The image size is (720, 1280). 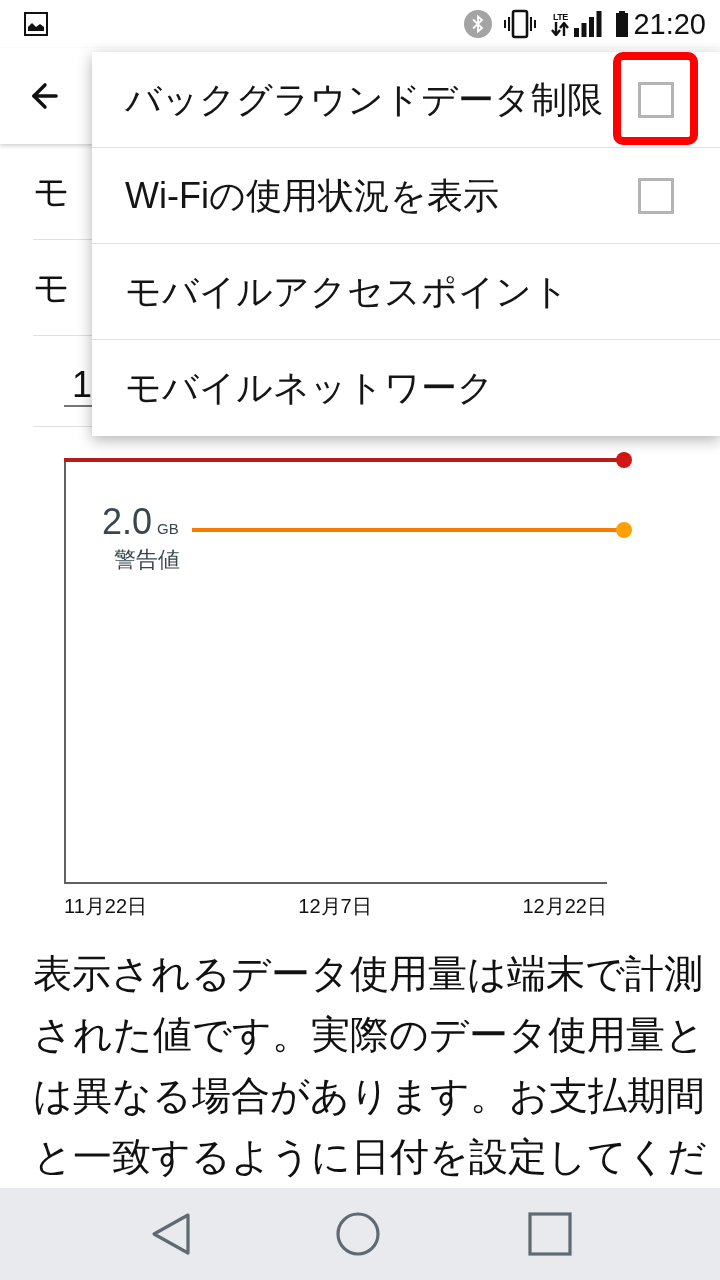 I want to click on bluetooth-icon, so click(x=478, y=24).